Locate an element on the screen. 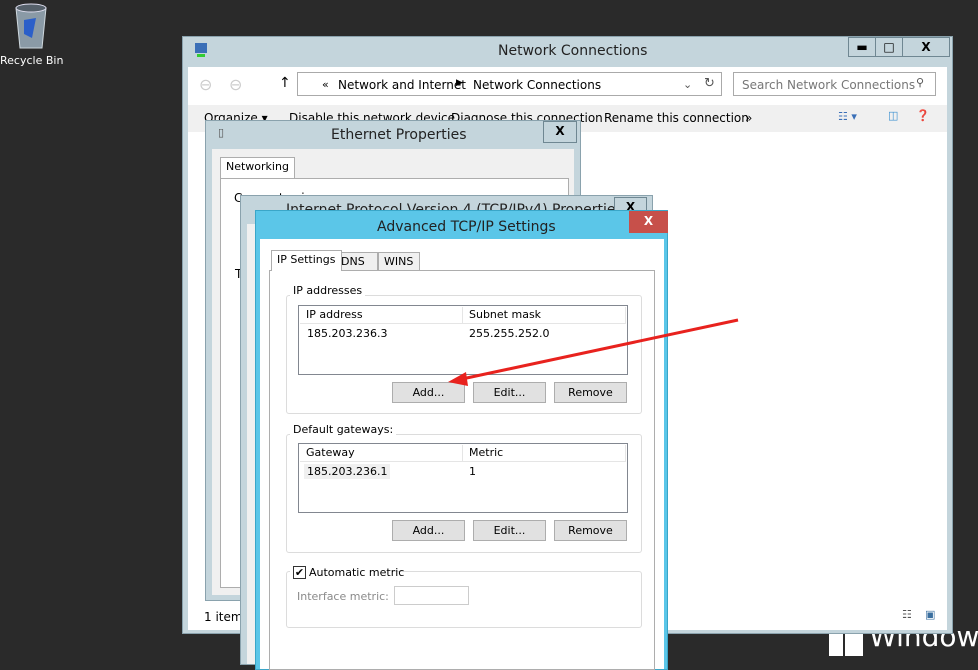 The height and width of the screenshot is (670, 978). tab-ip-settings: IP Settings is located at coordinates (306, 260).